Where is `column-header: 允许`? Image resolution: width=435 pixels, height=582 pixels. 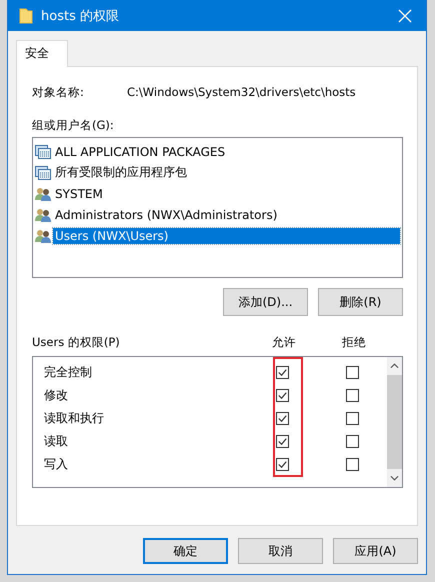
column-header: 允许 is located at coordinates (284, 342).